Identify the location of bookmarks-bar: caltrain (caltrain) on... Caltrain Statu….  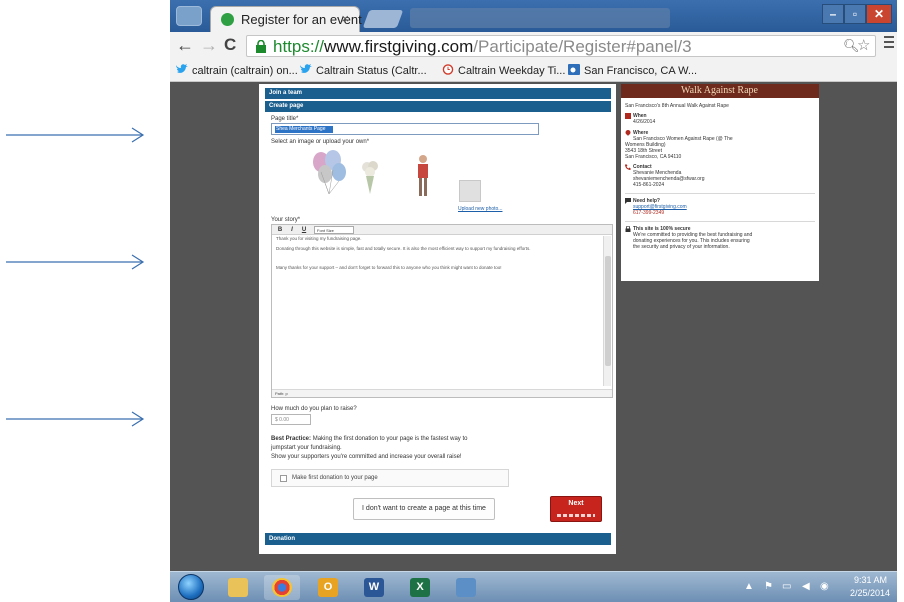
(533, 71).